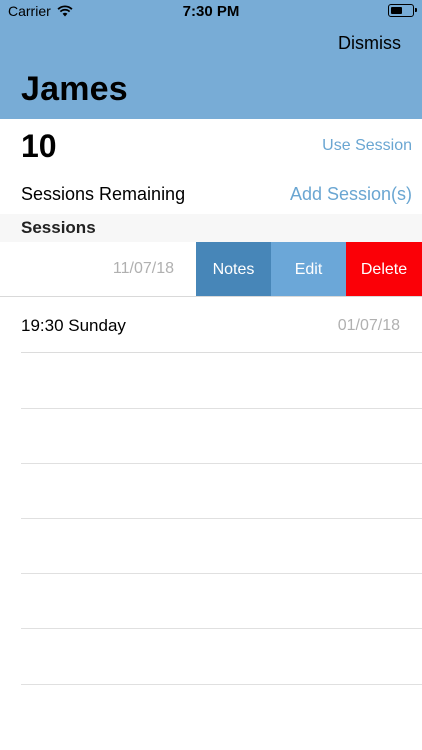  Describe the element at coordinates (103, 194) in the screenshot. I see `sessions-remaining-label: Sessions Remaining` at that location.